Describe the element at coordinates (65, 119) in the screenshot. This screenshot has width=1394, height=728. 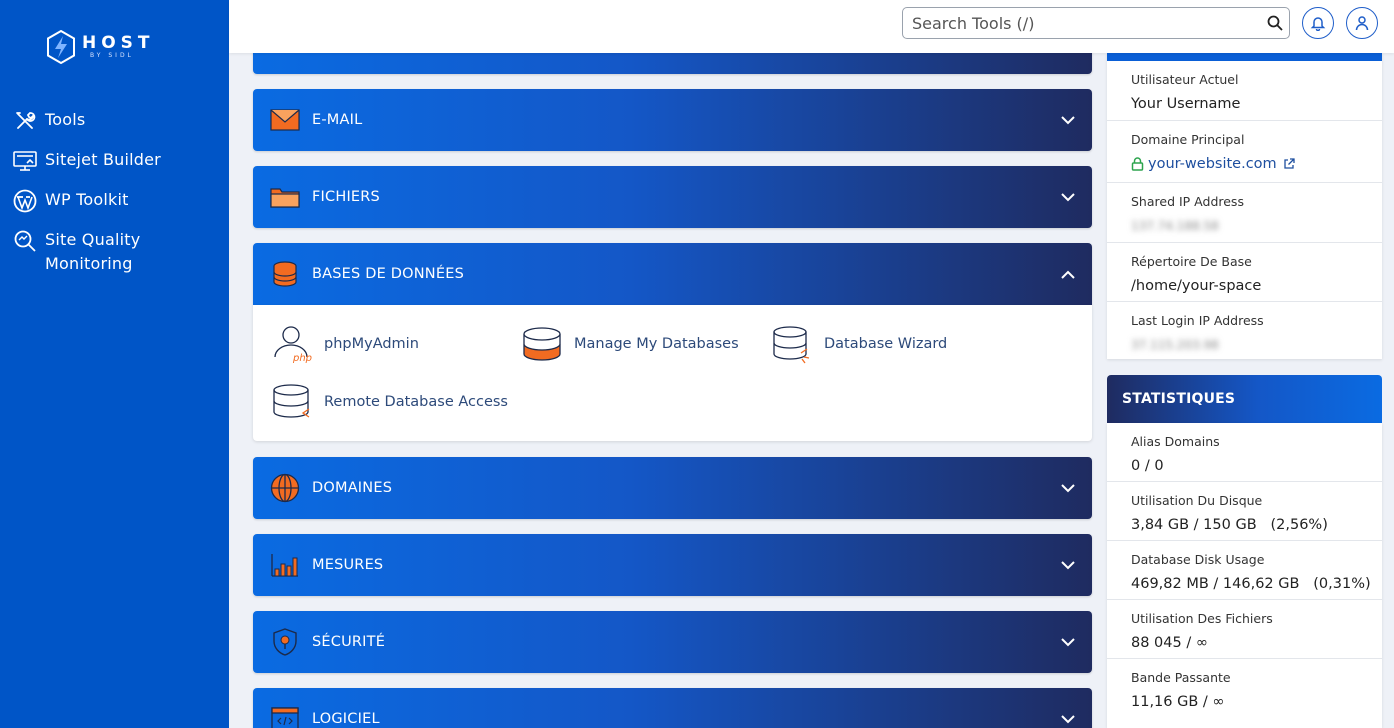
I see `sidebar-item-label: Tools` at that location.